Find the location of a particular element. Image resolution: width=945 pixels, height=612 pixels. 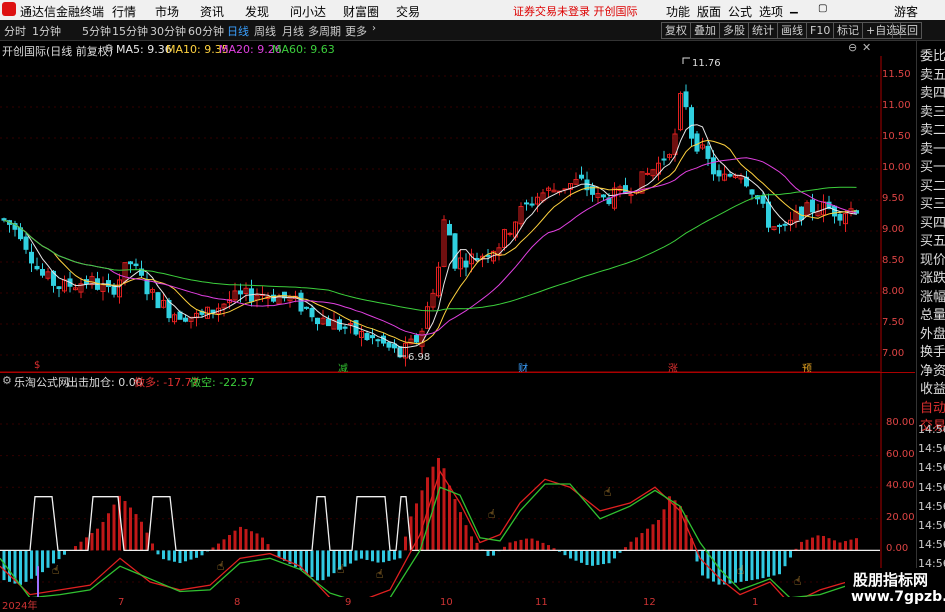

panel-label: 自动 is located at coordinates (932, 406).